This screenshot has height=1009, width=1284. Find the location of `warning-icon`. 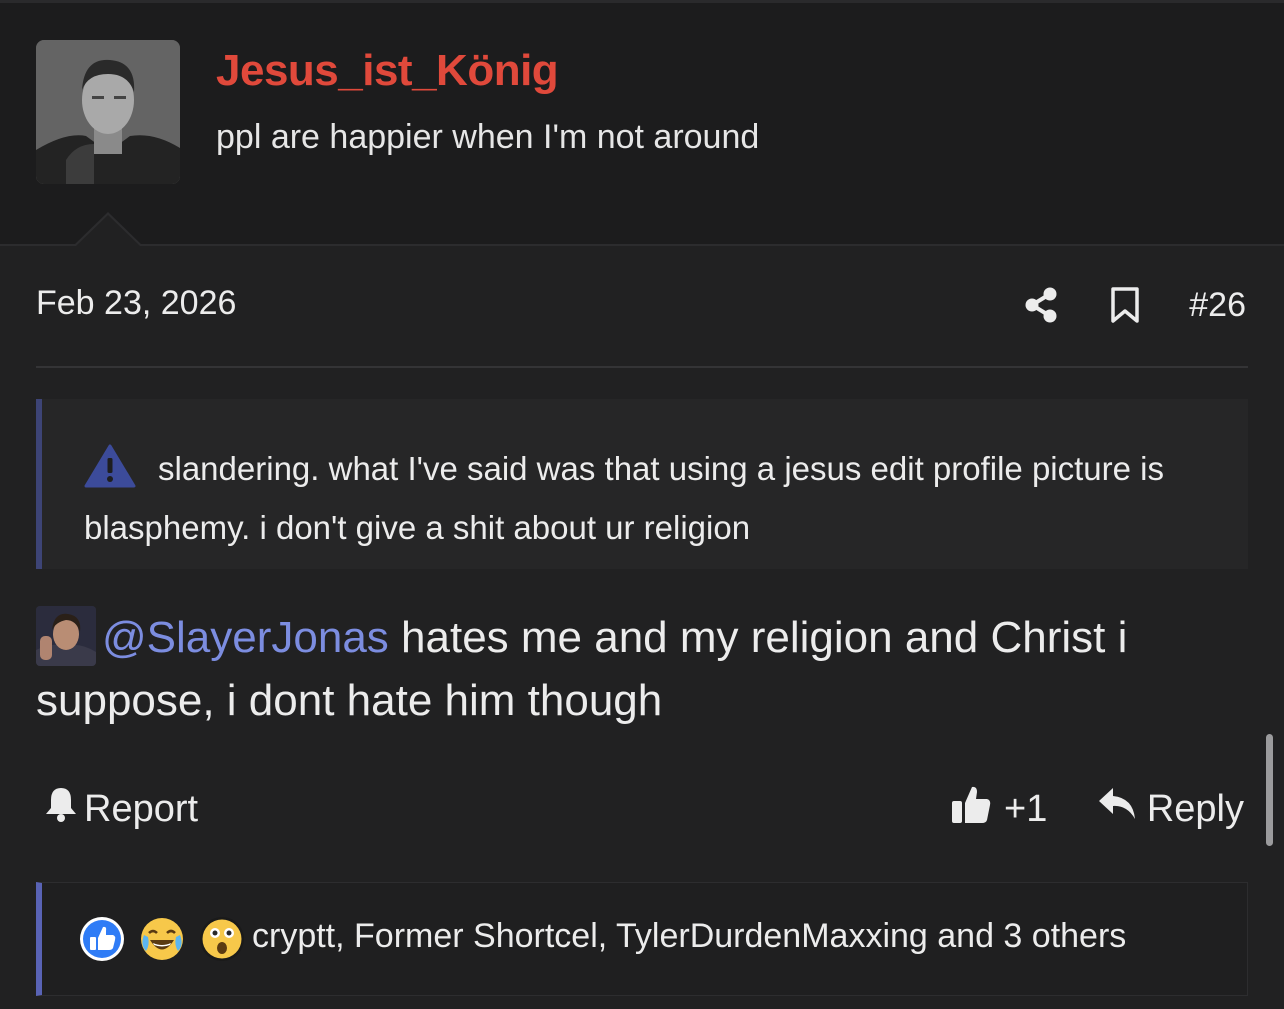

warning-icon is located at coordinates (110, 473).